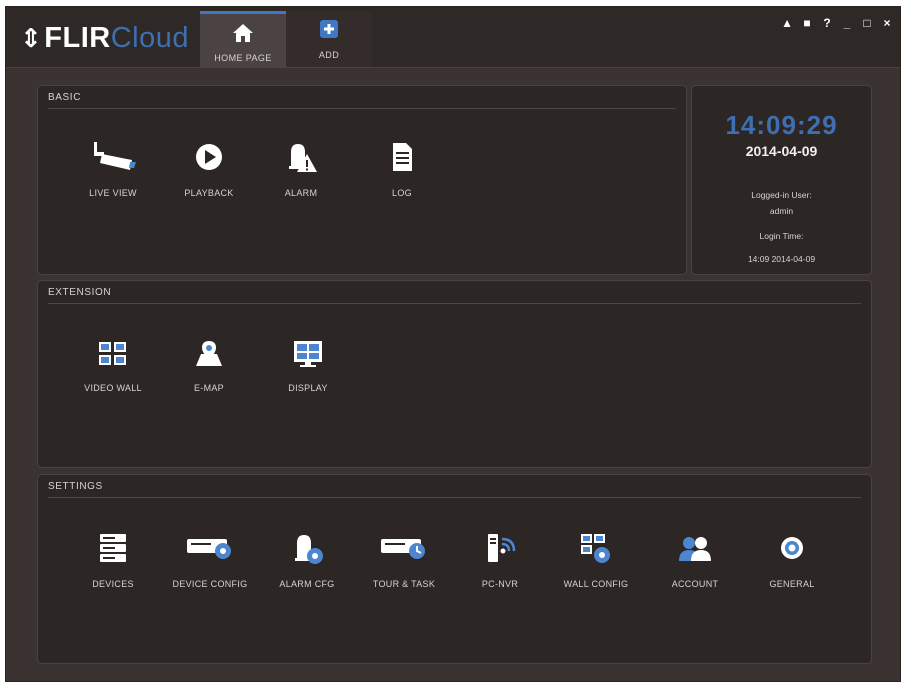 This screenshot has width=904, height=684. What do you see at coordinates (77, 37) in the screenshot?
I see `logo-text-flir: FLIR` at bounding box center [77, 37].